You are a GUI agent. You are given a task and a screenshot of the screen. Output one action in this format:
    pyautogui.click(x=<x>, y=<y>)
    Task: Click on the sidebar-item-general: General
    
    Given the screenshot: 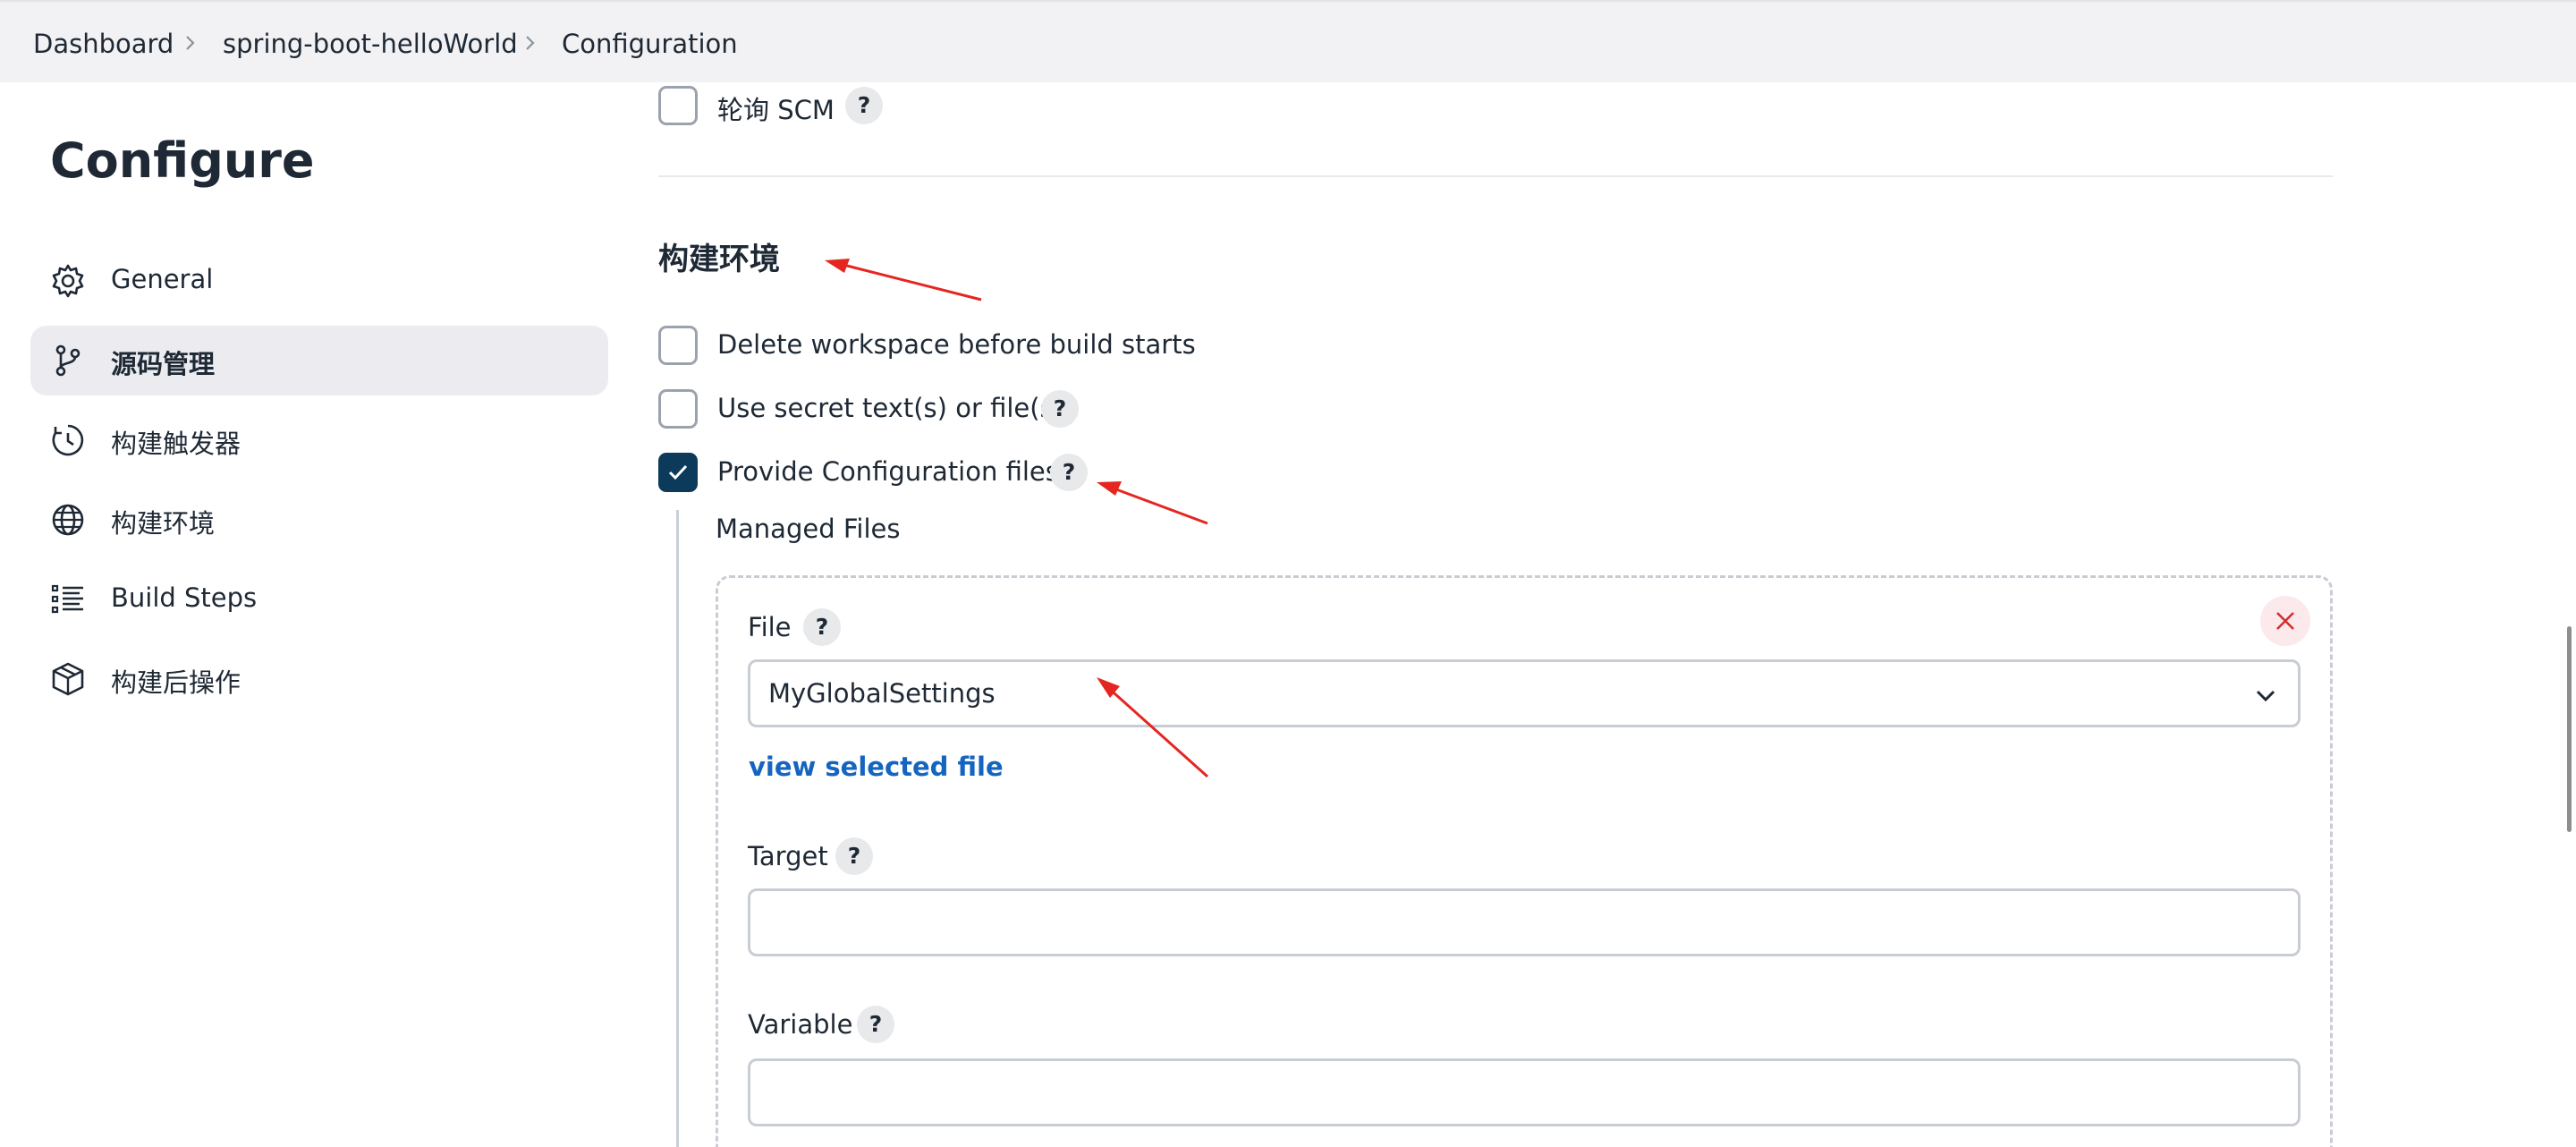 What is the action you would take?
    pyautogui.click(x=319, y=281)
    